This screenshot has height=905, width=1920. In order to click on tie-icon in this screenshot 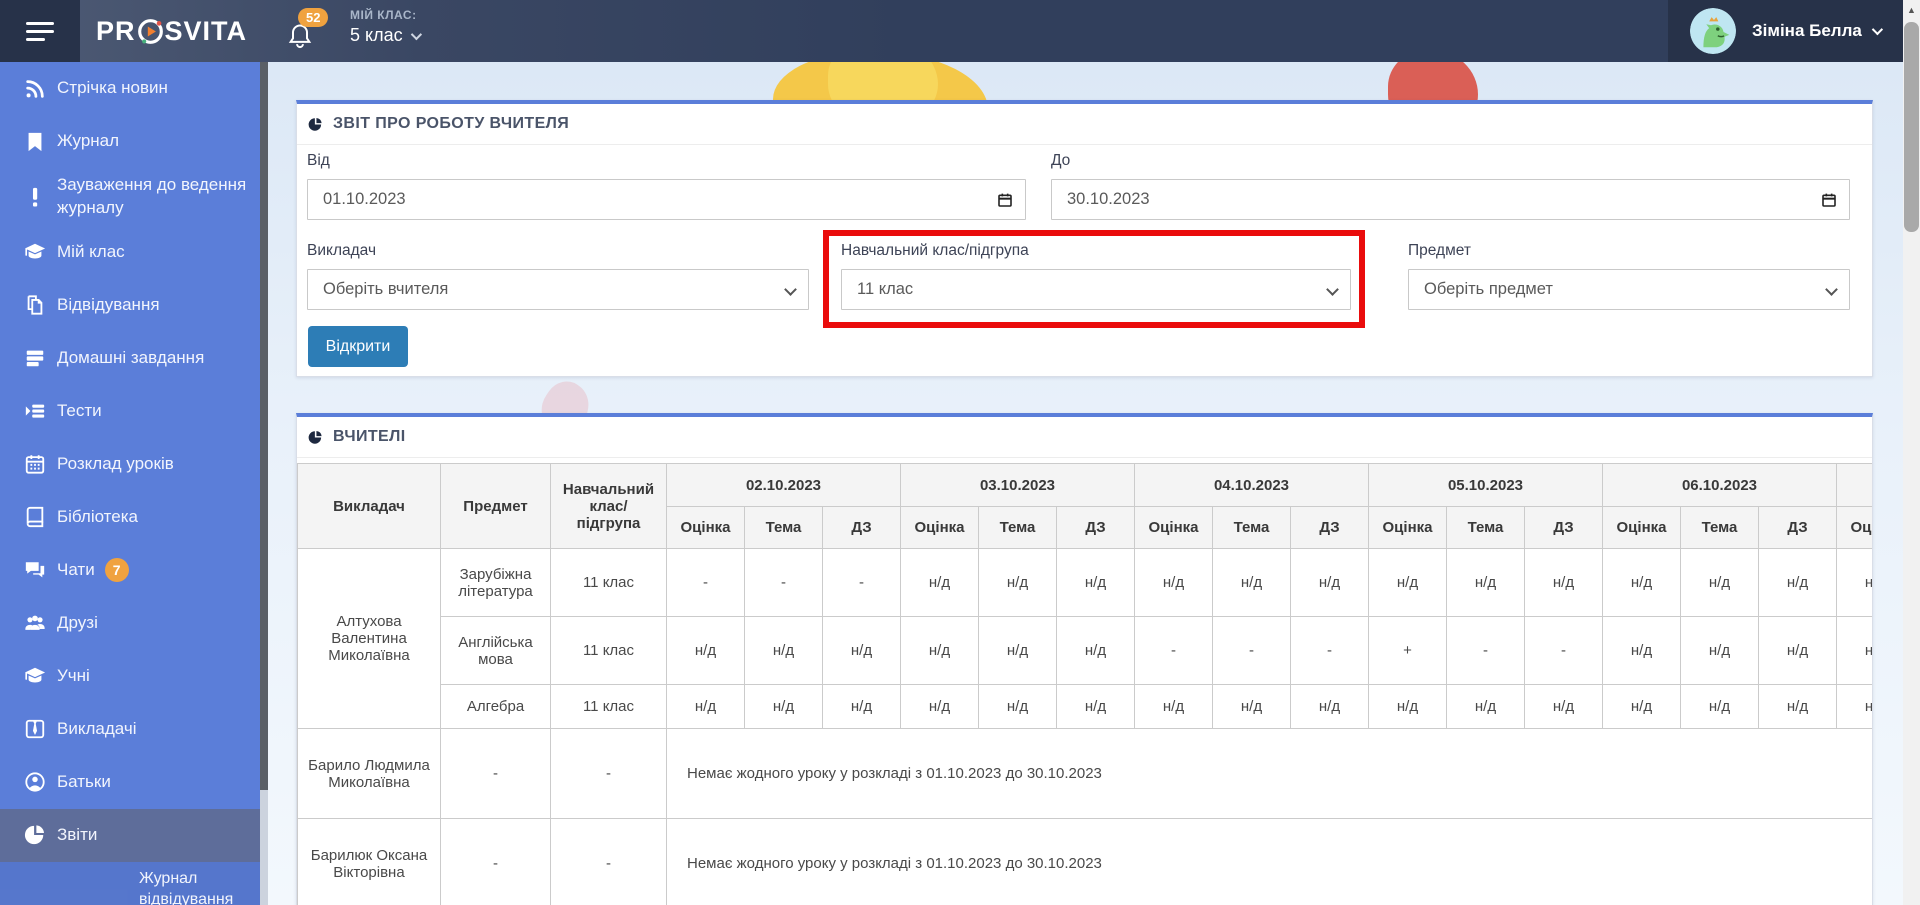, I will do `click(35, 729)`.